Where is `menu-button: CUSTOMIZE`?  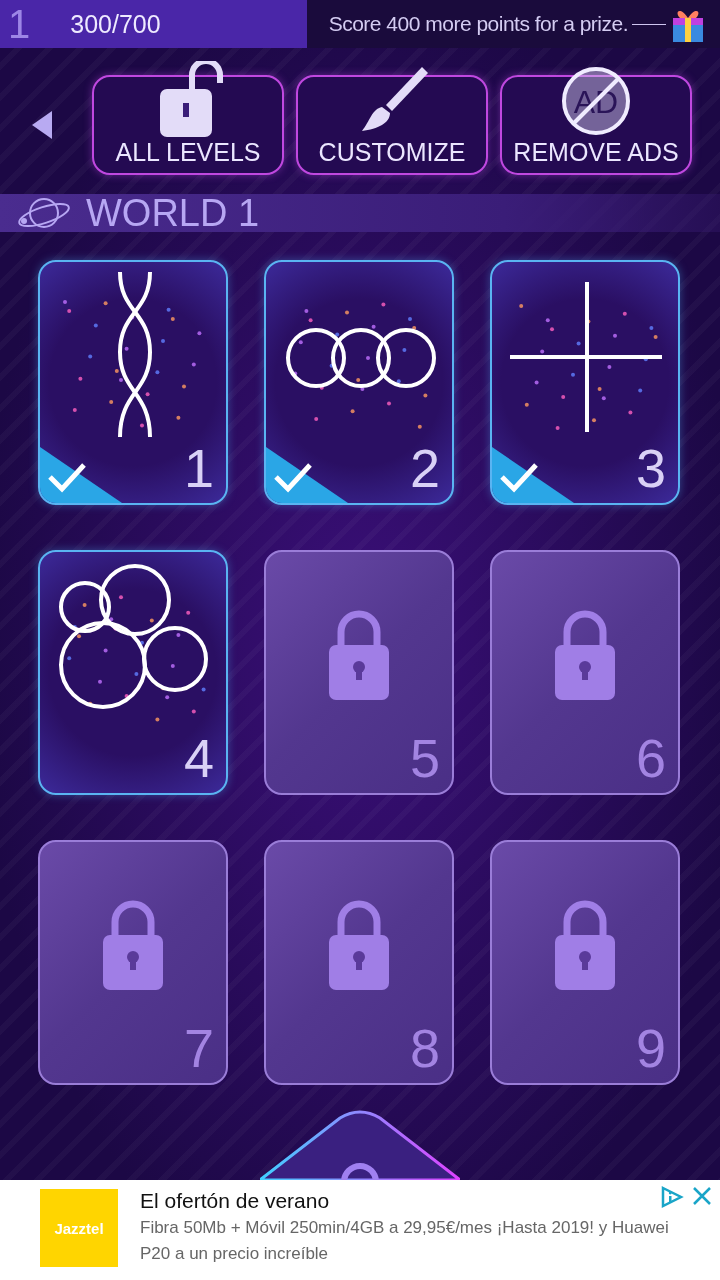
menu-button: CUSTOMIZE is located at coordinates (392, 125).